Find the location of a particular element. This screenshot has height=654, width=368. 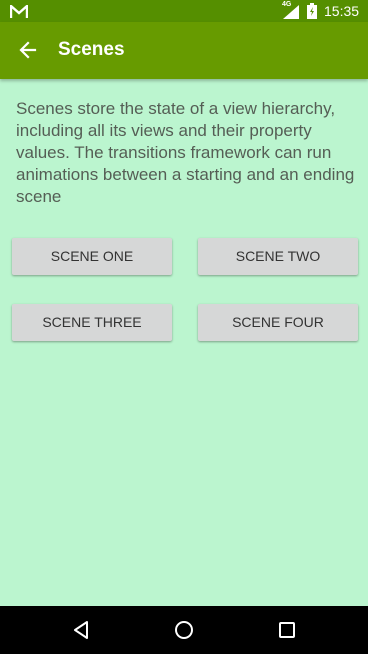

nav-recents-button is located at coordinates (287, 630).